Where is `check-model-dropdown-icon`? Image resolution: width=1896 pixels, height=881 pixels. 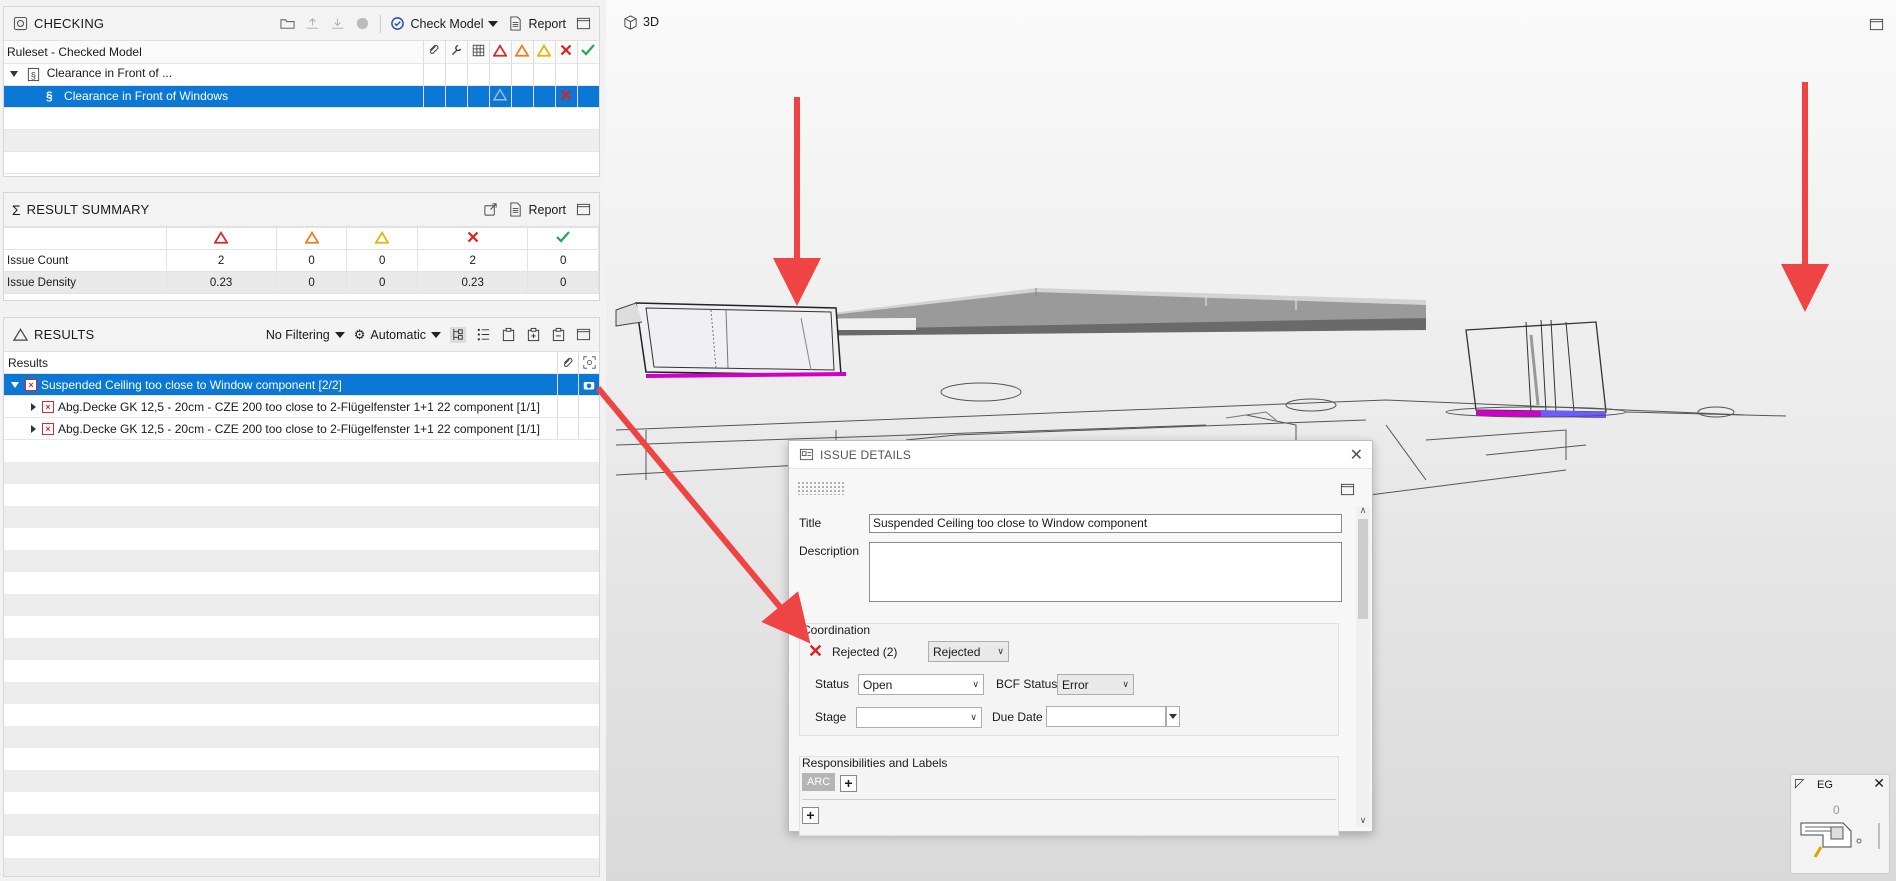
check-model-dropdown-icon is located at coordinates (493, 23).